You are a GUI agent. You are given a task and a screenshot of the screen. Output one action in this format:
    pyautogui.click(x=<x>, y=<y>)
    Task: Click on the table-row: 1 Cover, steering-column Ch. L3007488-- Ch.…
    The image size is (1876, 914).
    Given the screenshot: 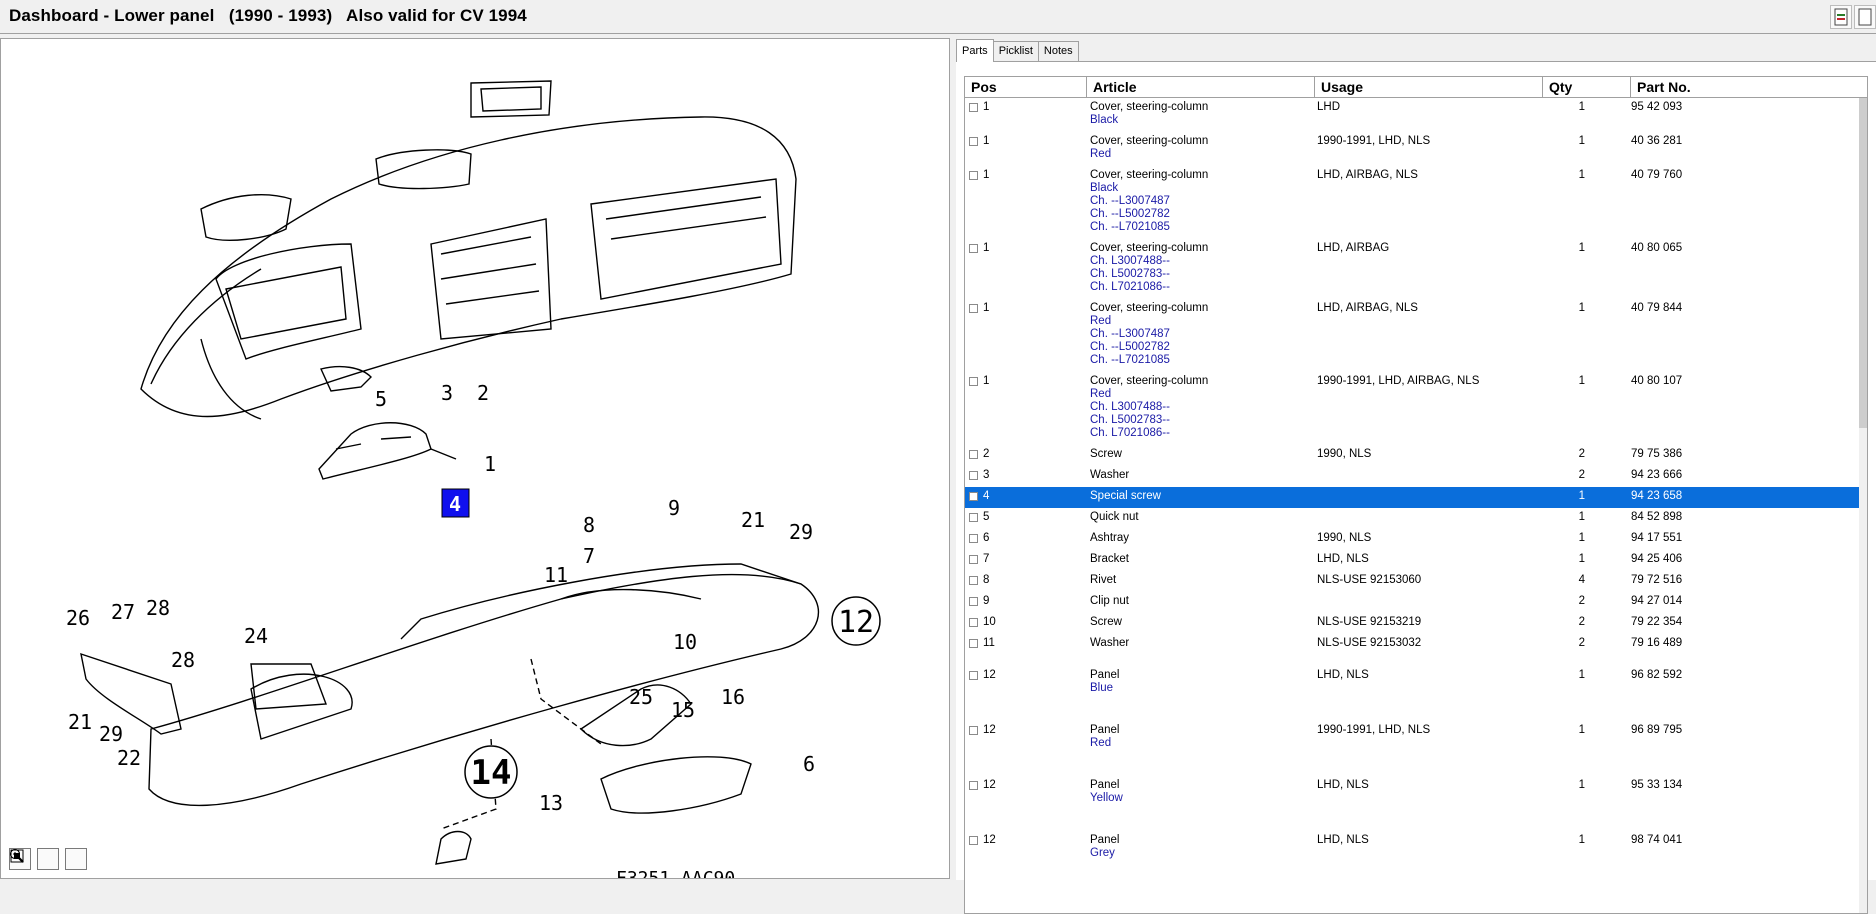 What is the action you would take?
    pyautogui.click(x=1412, y=269)
    